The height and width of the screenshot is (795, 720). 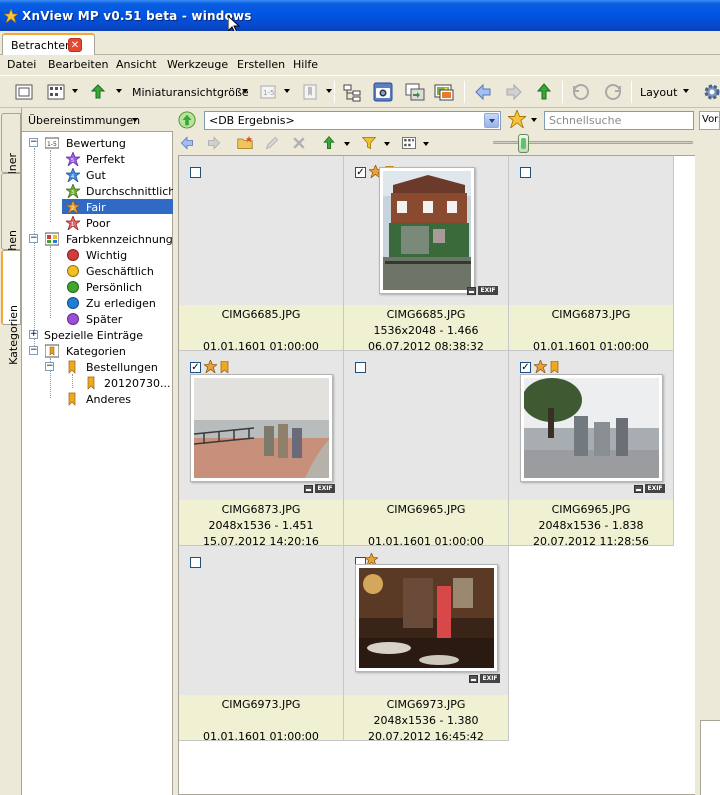 What do you see at coordinates (136, 64) in the screenshot?
I see `menu-ansicht: Ansicht` at bounding box center [136, 64].